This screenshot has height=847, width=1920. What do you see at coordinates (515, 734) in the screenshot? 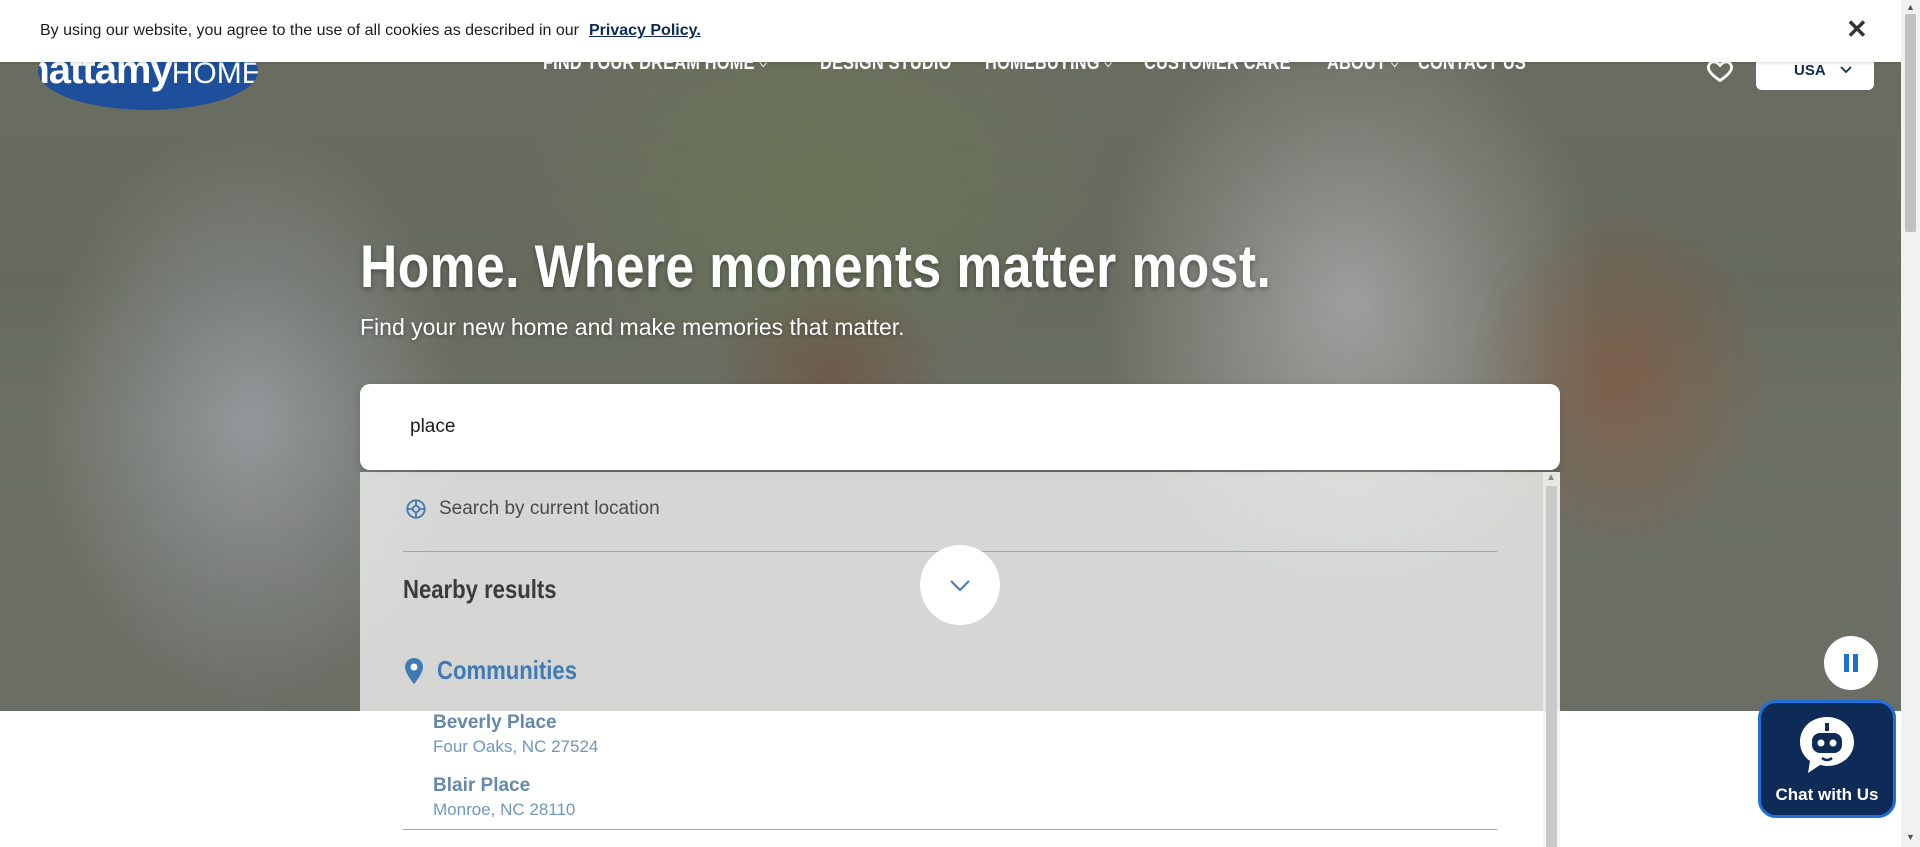
I see `list-item: Beverly Place Four Oaks, NC 27524` at bounding box center [515, 734].